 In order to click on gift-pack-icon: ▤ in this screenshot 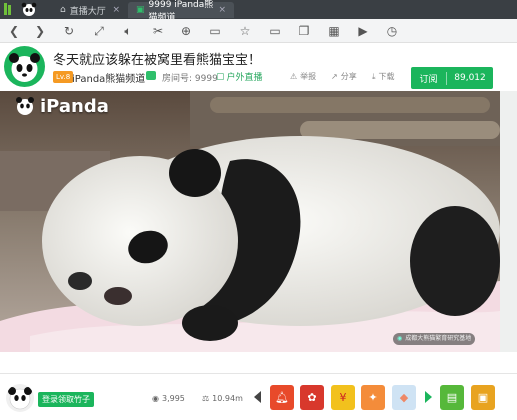, I will do `click(452, 397)`.